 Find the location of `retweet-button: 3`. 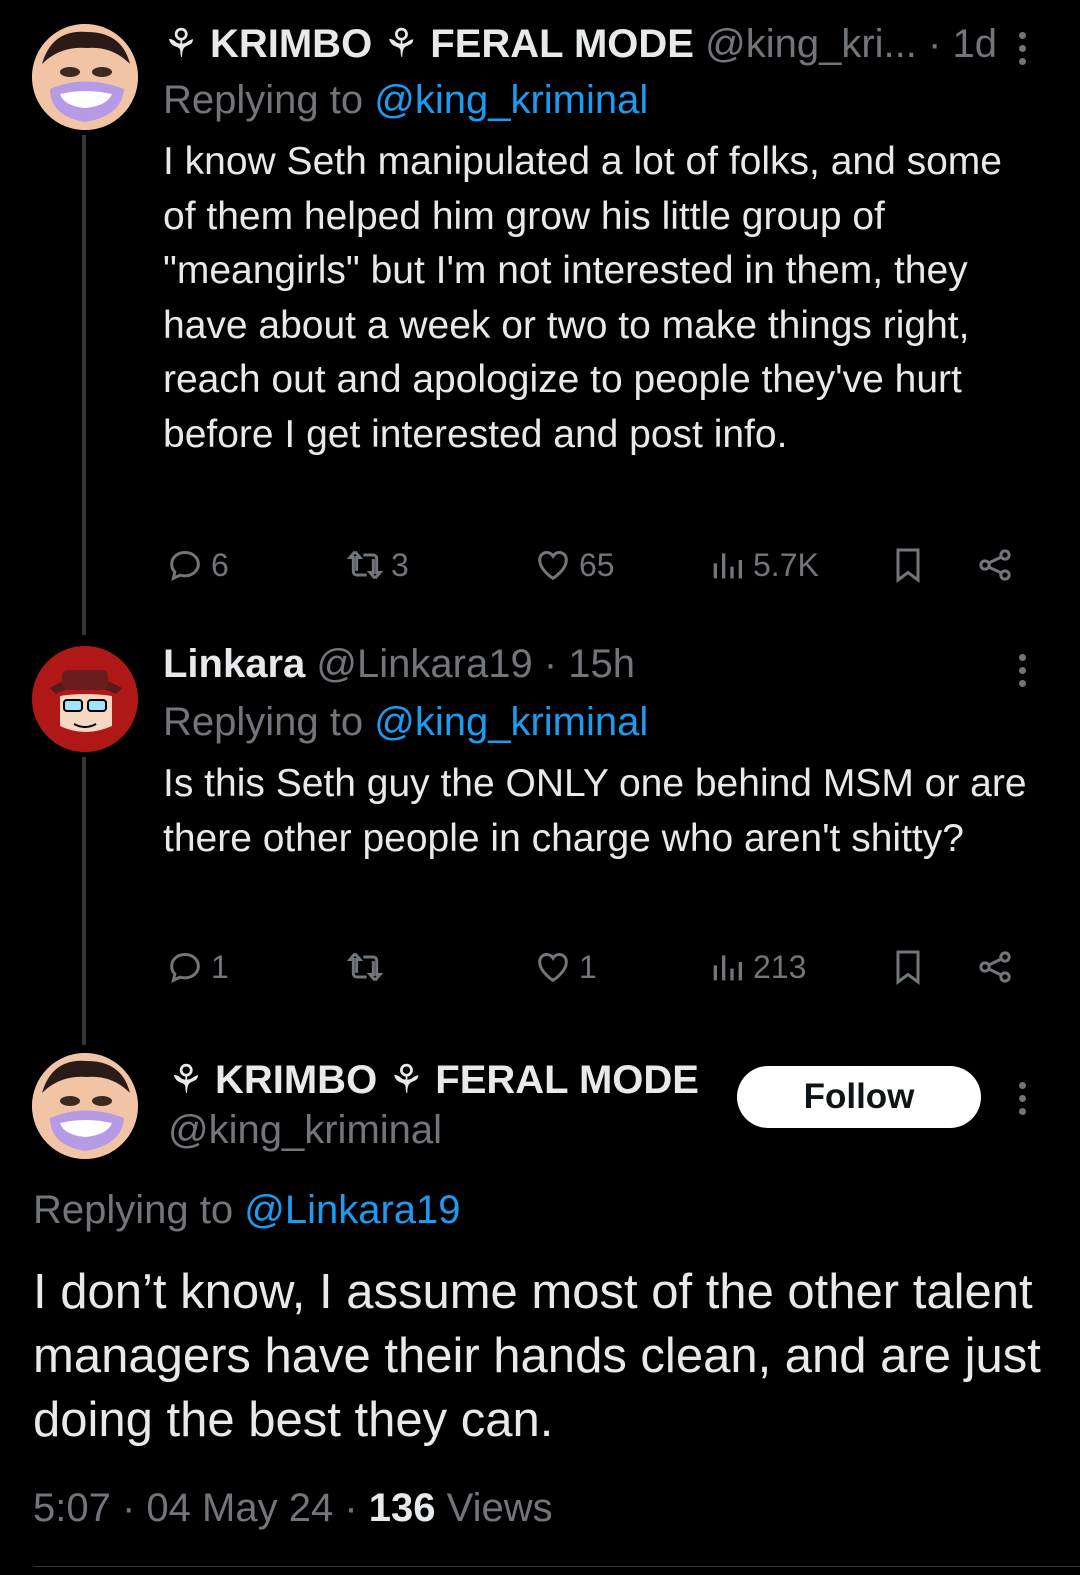

retweet-button: 3 is located at coordinates (377, 565).